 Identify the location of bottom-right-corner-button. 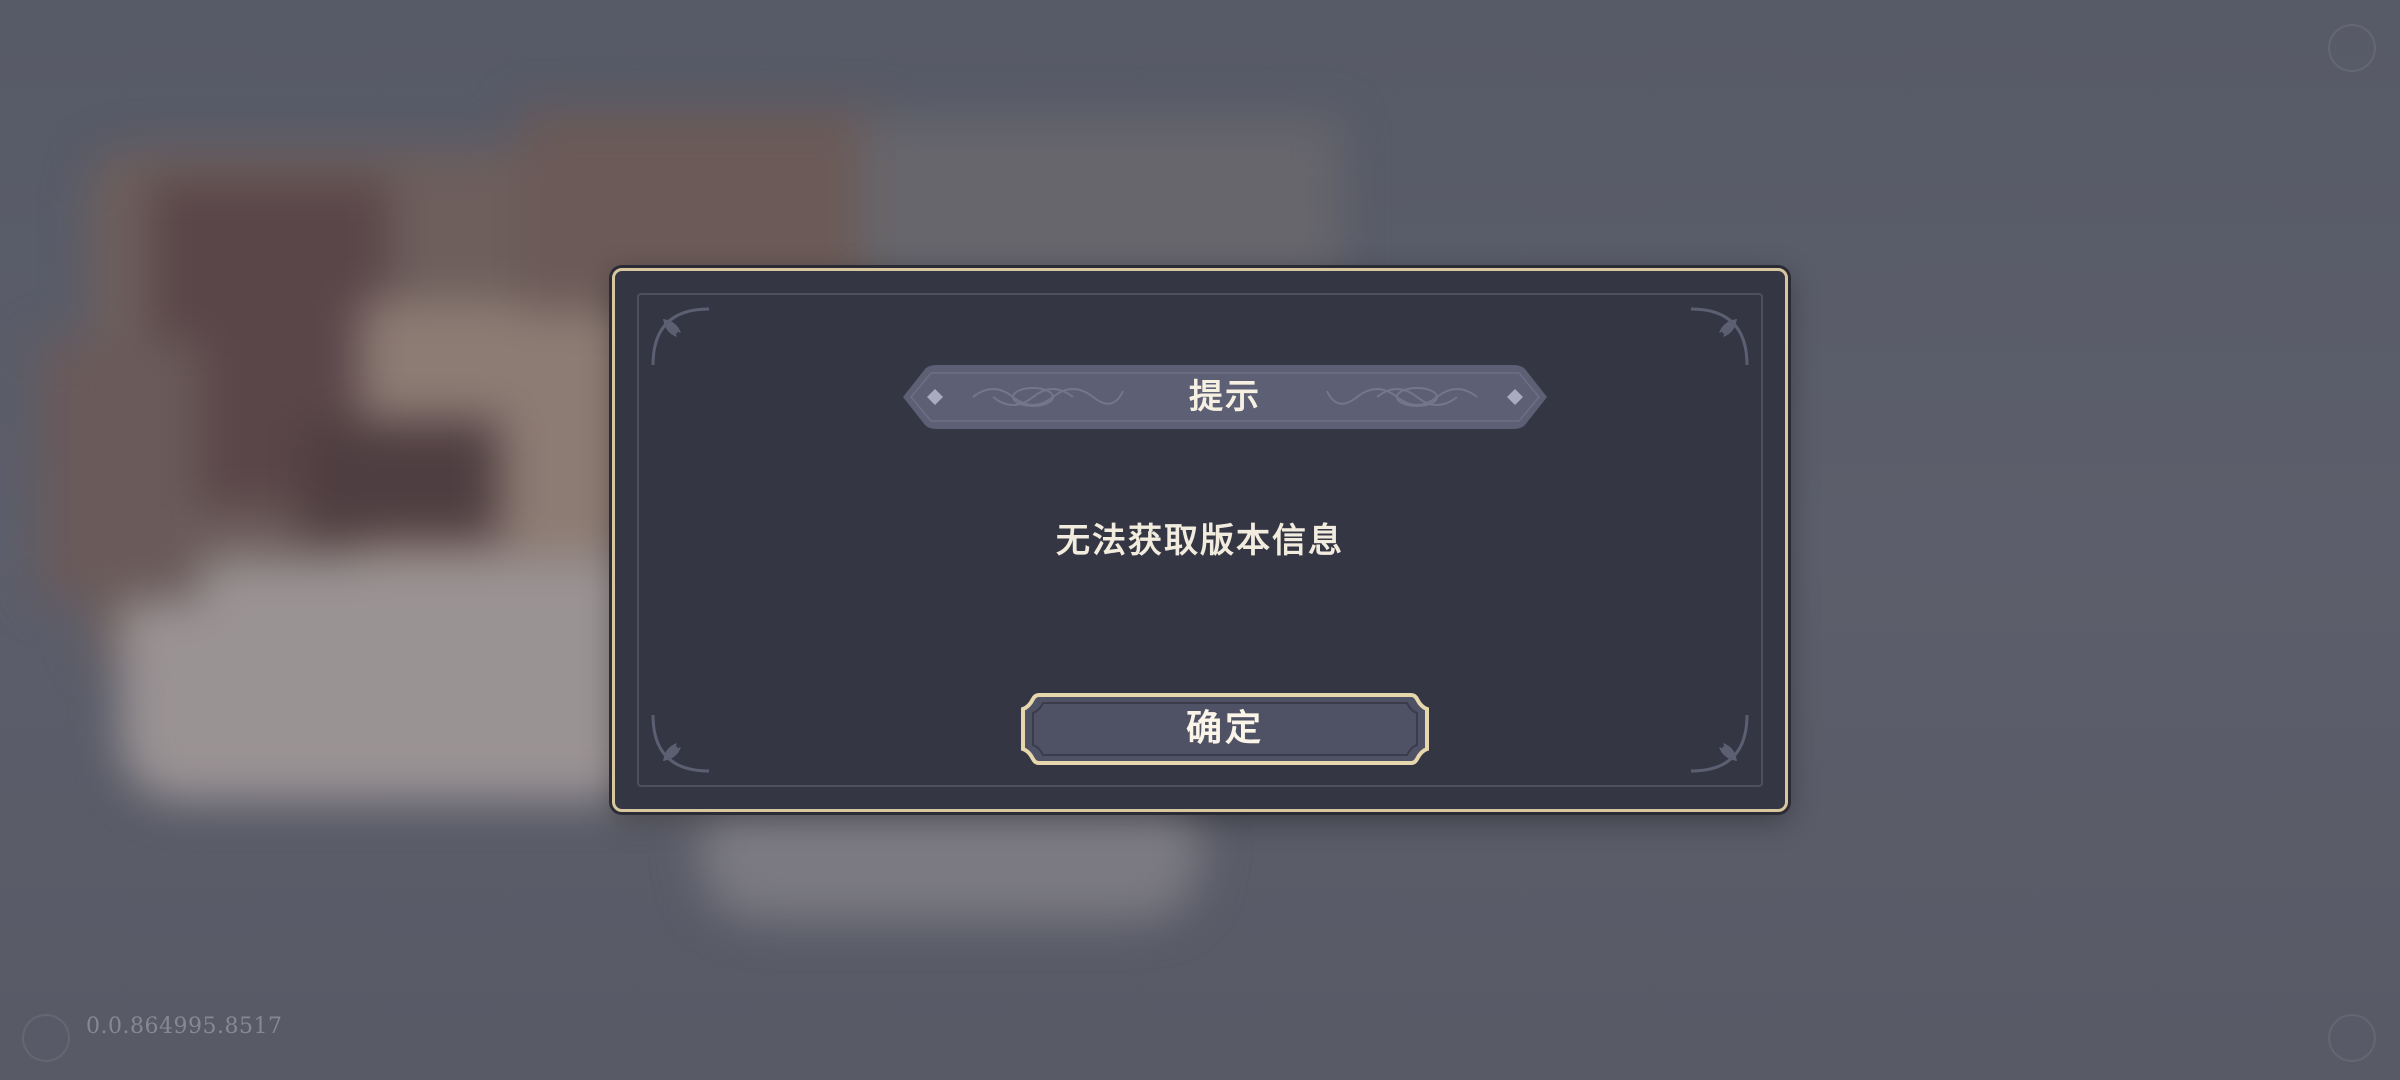
(2352, 1038).